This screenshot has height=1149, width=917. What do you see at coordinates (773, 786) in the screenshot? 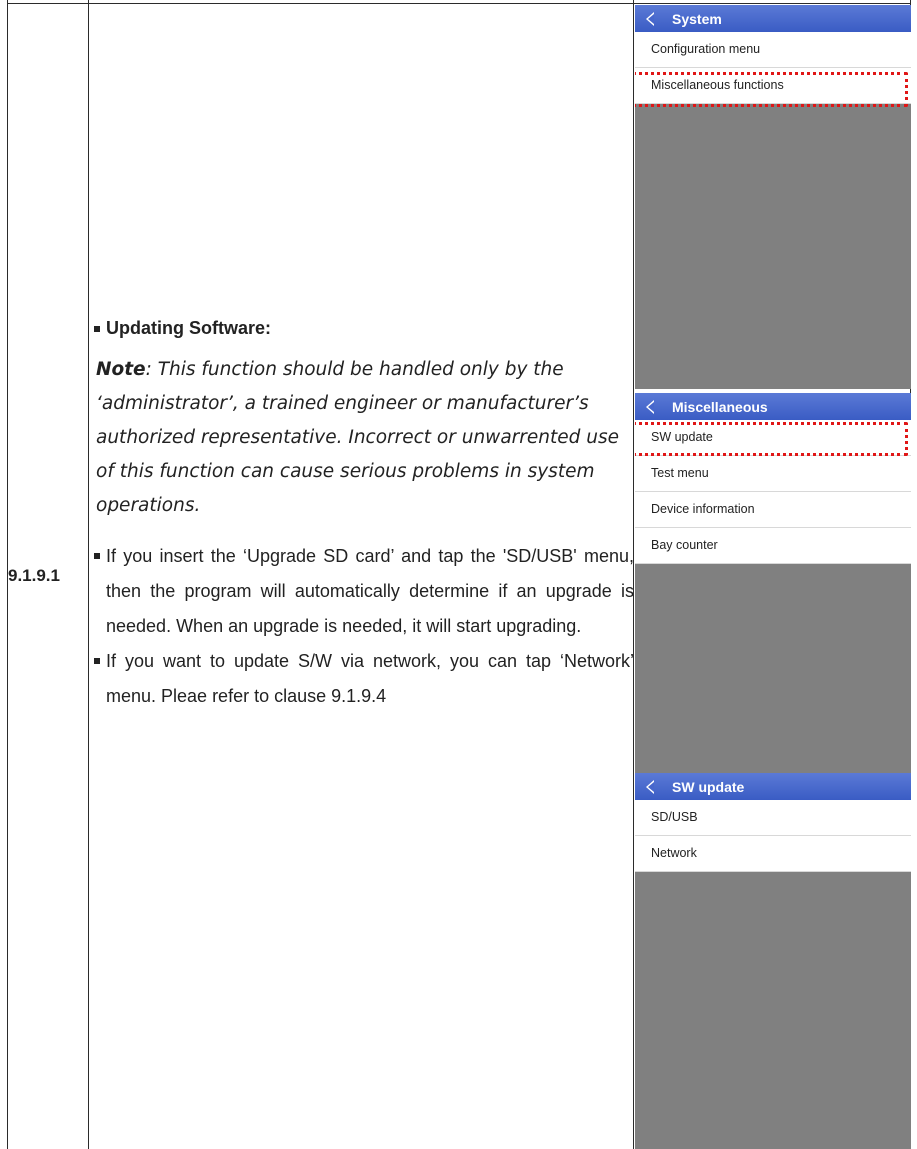
I see `titlebar-sw-update: SW update` at bounding box center [773, 786].